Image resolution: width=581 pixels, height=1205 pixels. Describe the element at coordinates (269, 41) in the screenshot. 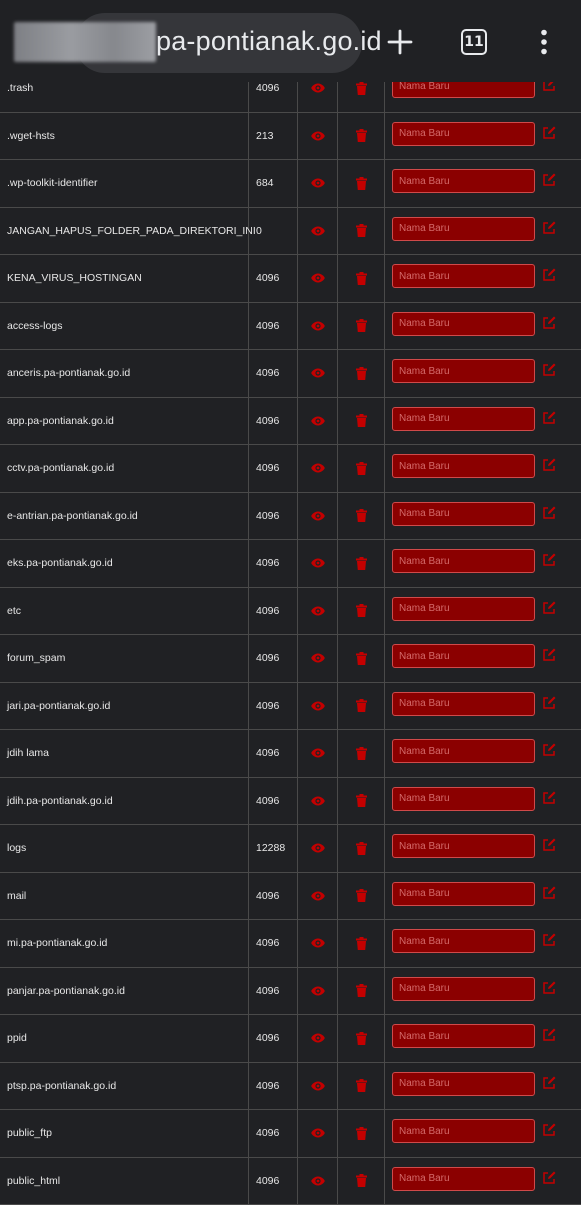

I see `address-bar-url: pa-pontianak.go.id` at that location.